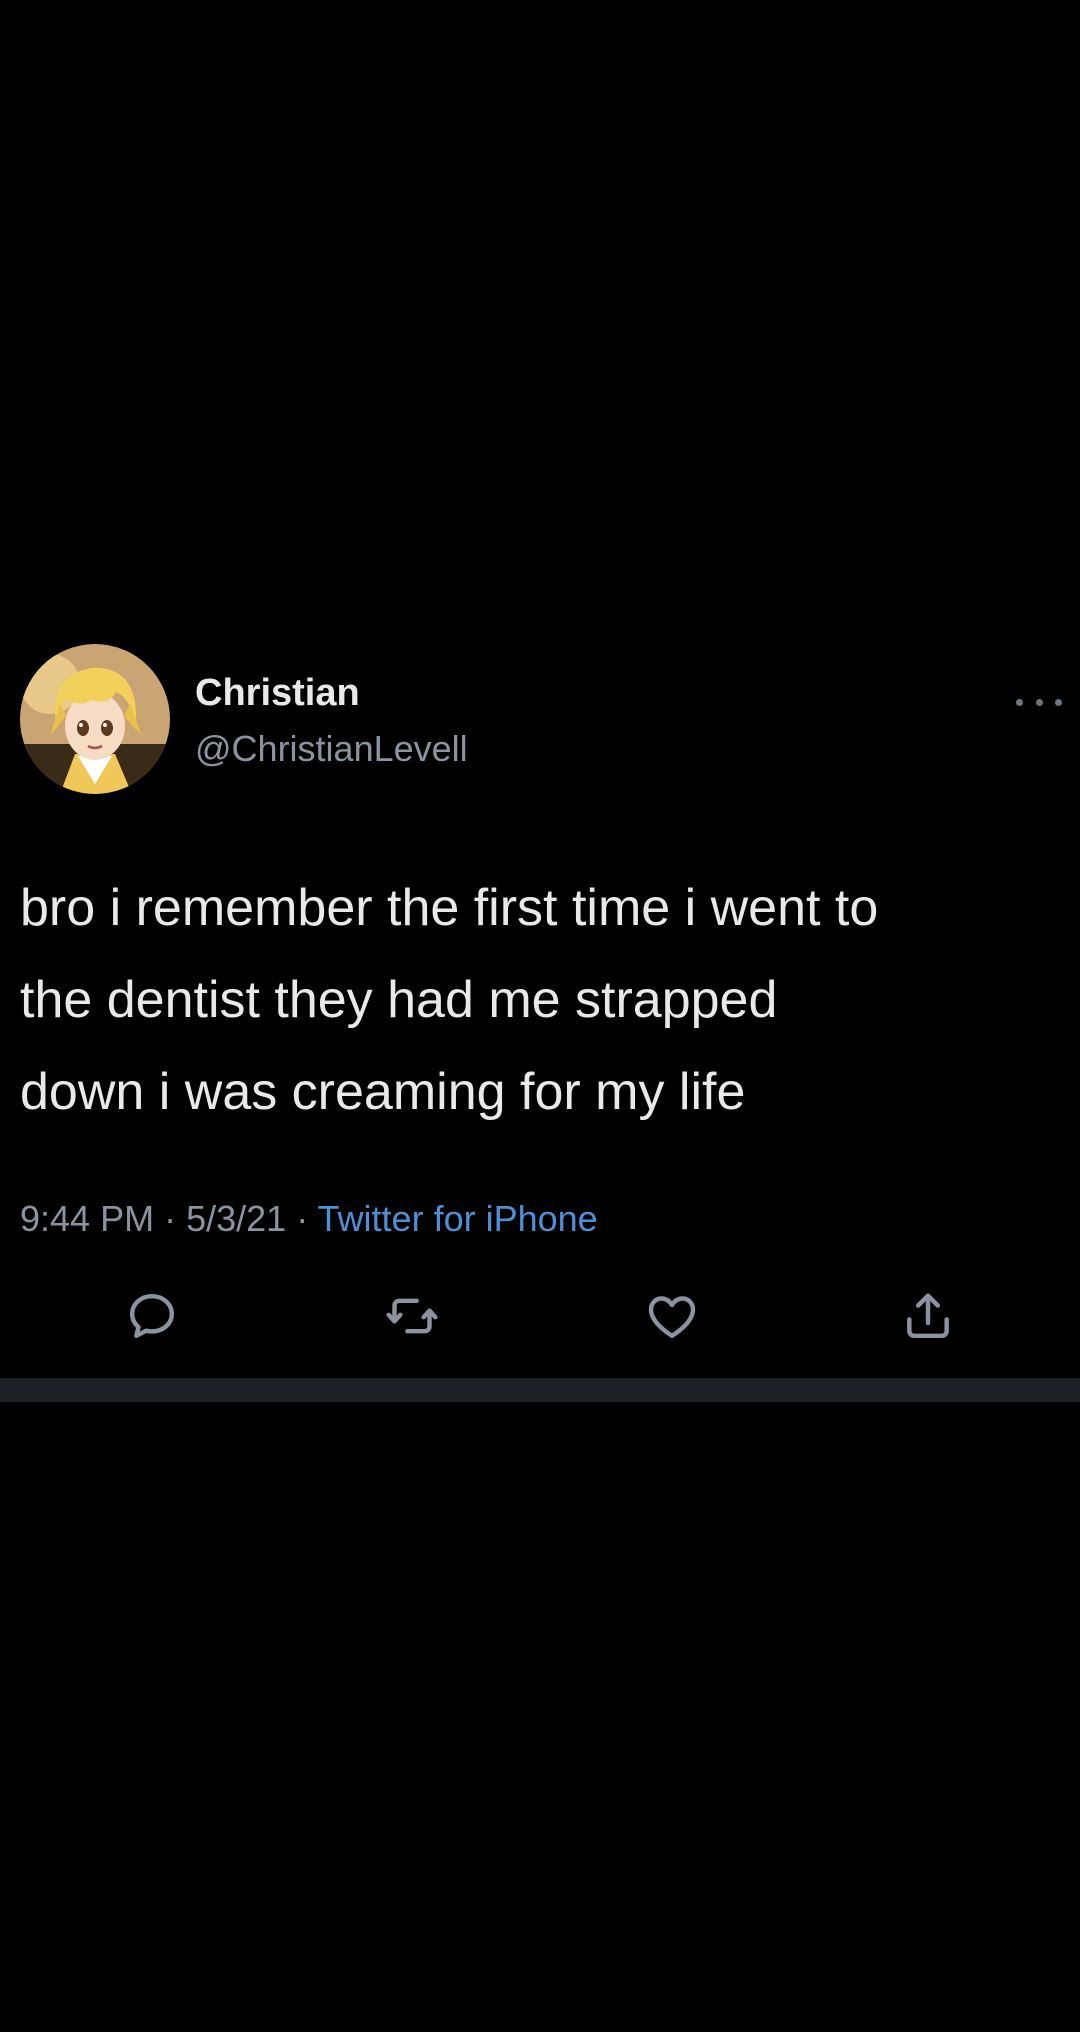 The height and width of the screenshot is (2032, 1080). What do you see at coordinates (87, 1218) in the screenshot?
I see `tweet-time: 9:44 PM` at bounding box center [87, 1218].